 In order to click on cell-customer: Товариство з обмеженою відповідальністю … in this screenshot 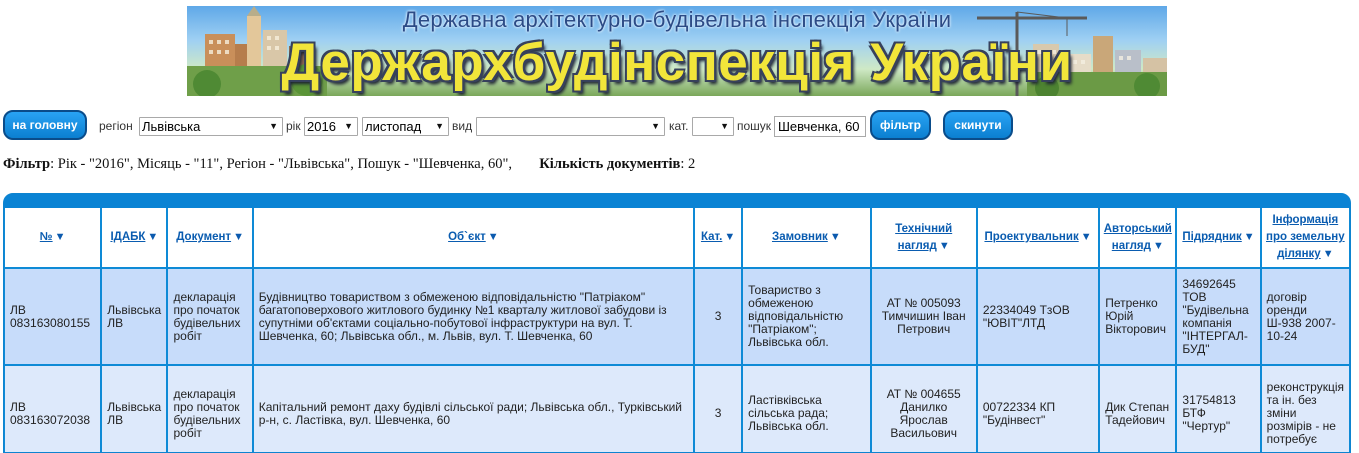, I will do `click(806, 316)`.